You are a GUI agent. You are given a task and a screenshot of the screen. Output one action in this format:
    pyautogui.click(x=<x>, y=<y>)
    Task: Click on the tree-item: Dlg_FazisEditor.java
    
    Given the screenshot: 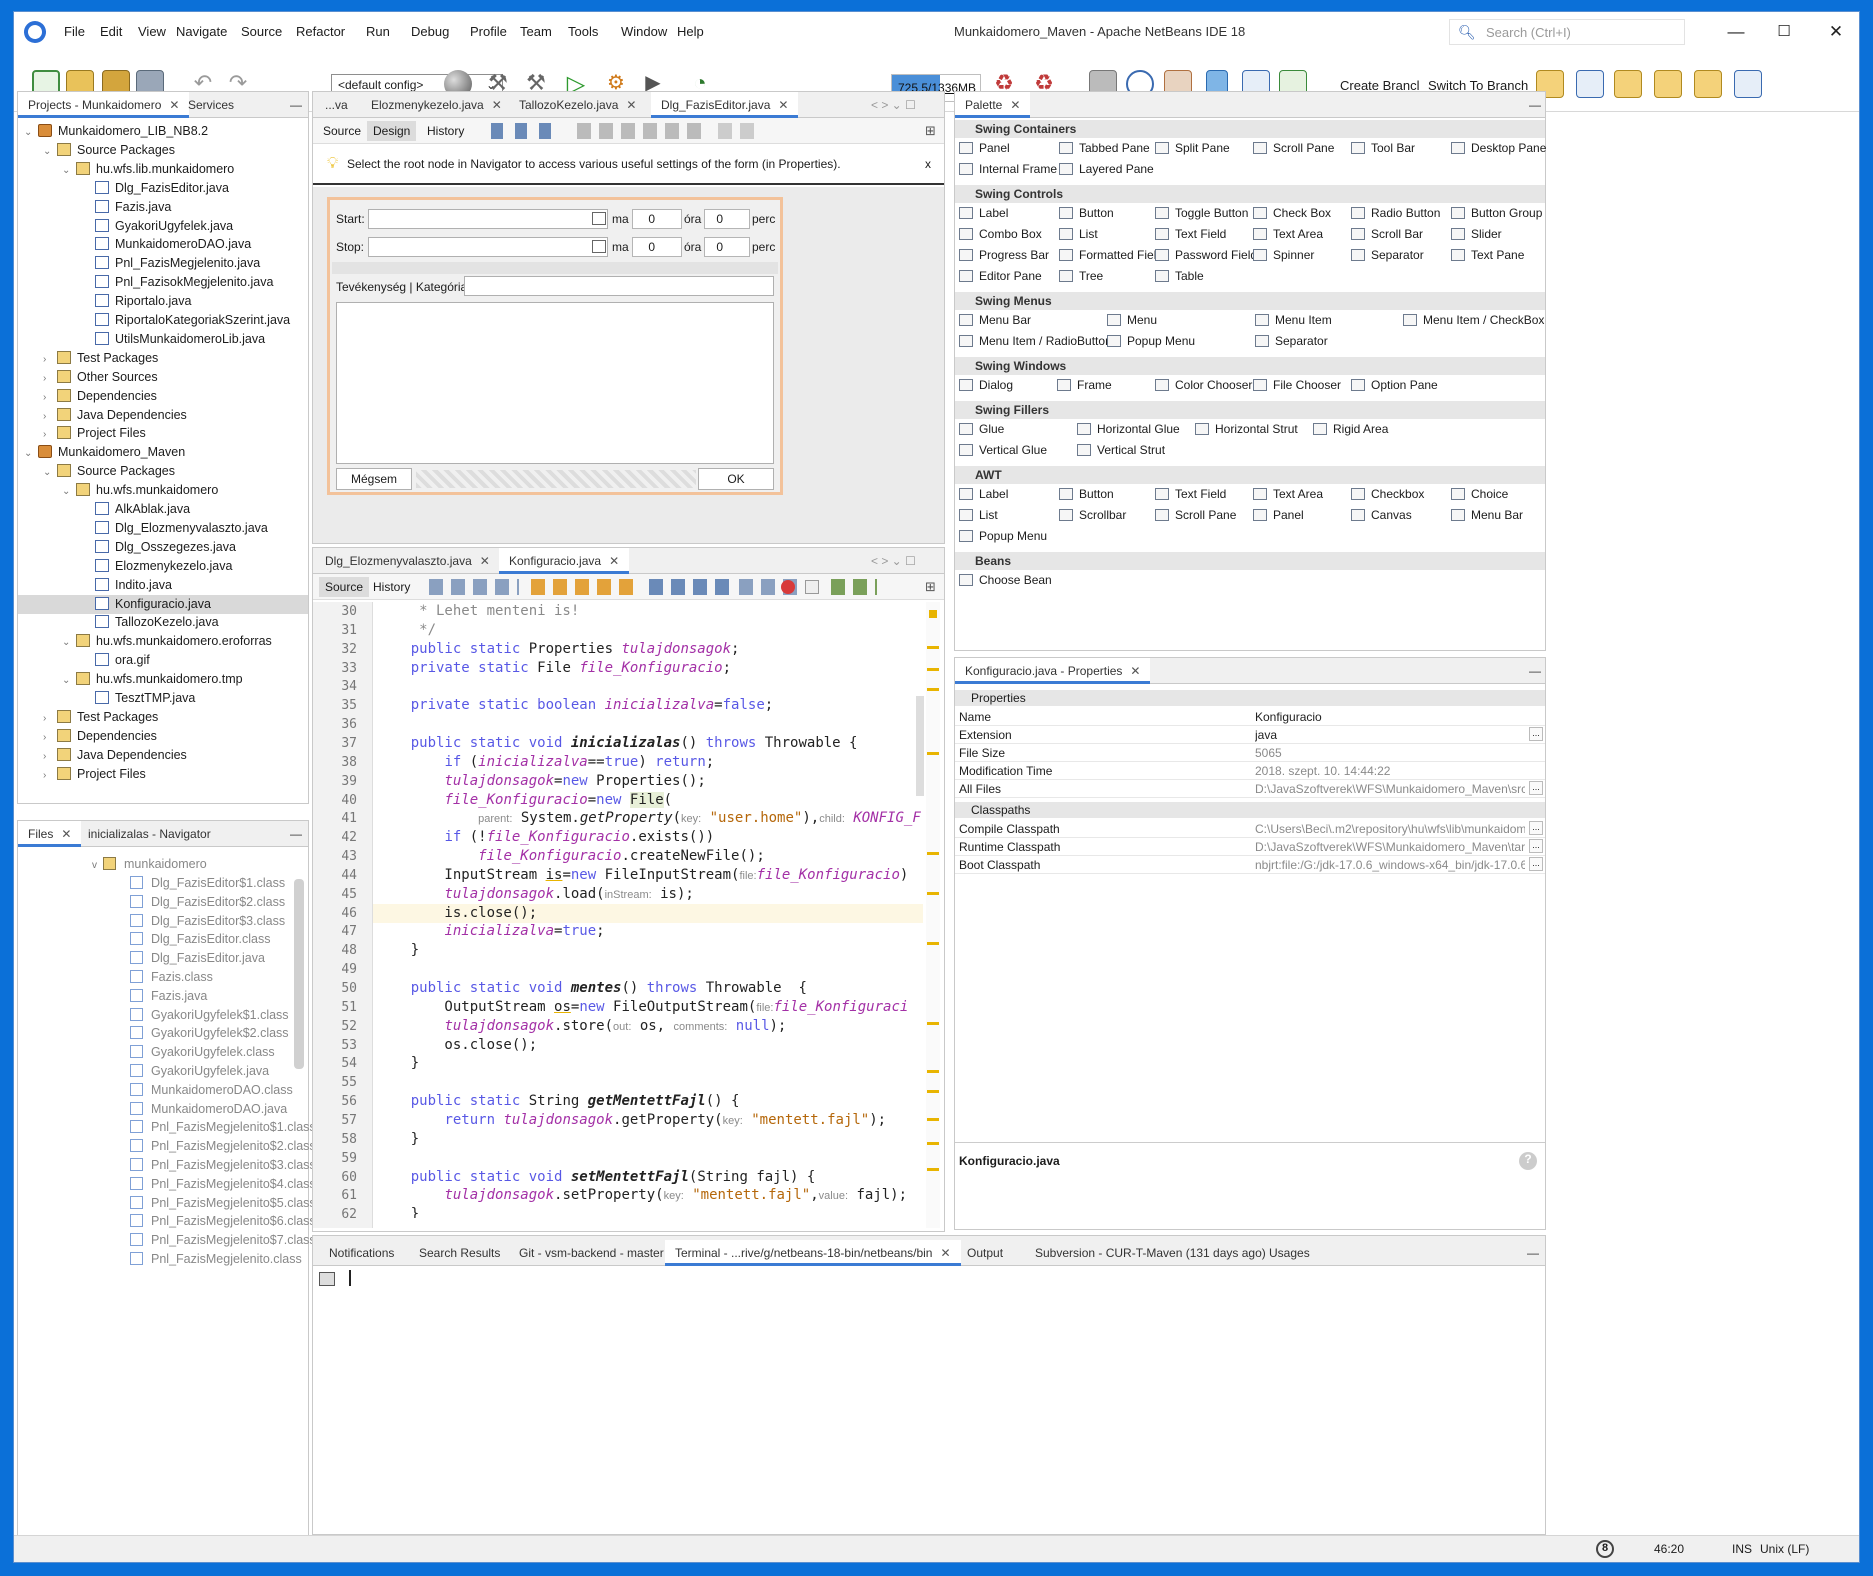 What is the action you would take?
    pyautogui.click(x=163, y=188)
    